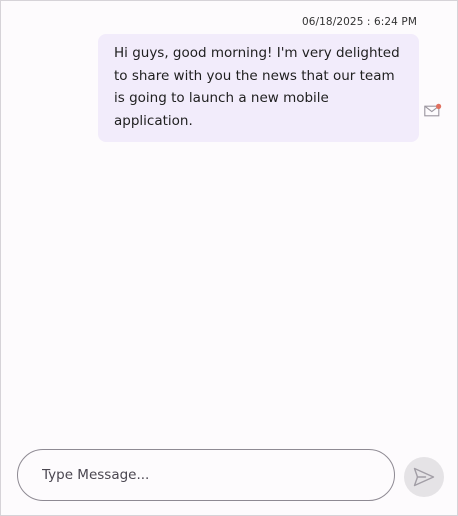  Describe the element at coordinates (439, 106) in the screenshot. I see `unread-dot` at that location.